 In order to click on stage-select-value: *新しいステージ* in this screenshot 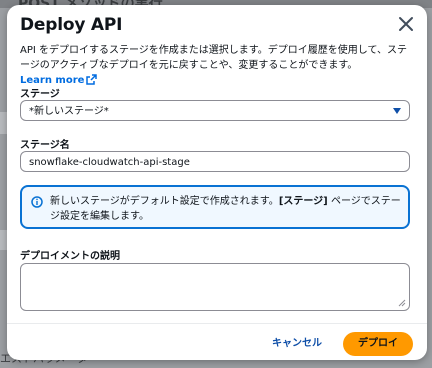, I will do `click(69, 111)`.